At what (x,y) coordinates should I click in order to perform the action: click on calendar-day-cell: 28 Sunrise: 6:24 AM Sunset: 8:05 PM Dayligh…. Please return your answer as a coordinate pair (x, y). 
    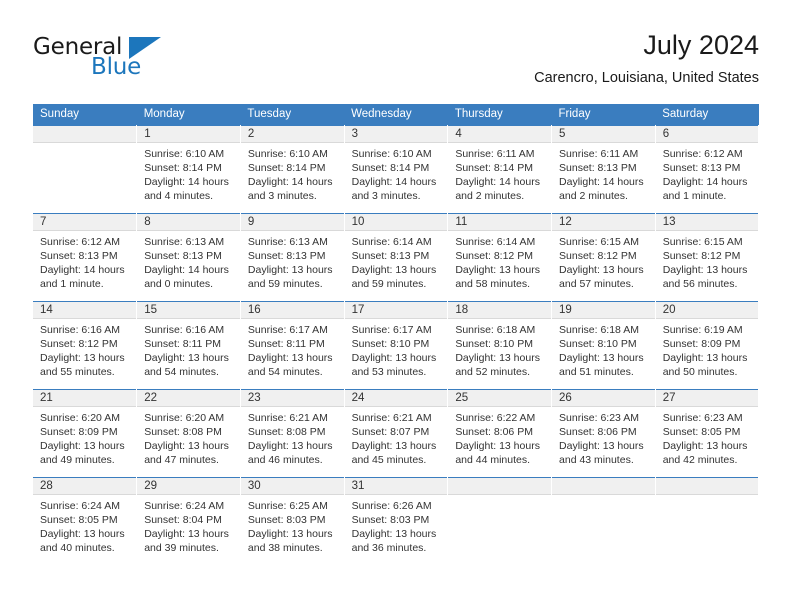
    Looking at the image, I should click on (85, 521).